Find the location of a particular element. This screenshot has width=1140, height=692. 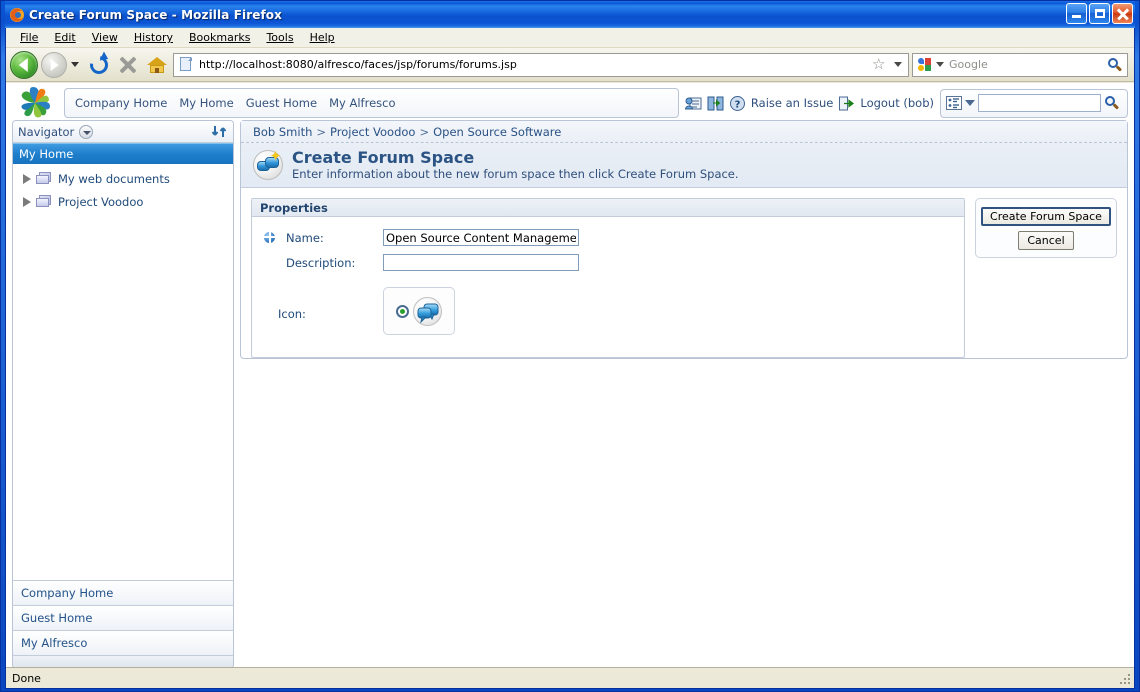

icon-radio-forum is located at coordinates (402, 311).